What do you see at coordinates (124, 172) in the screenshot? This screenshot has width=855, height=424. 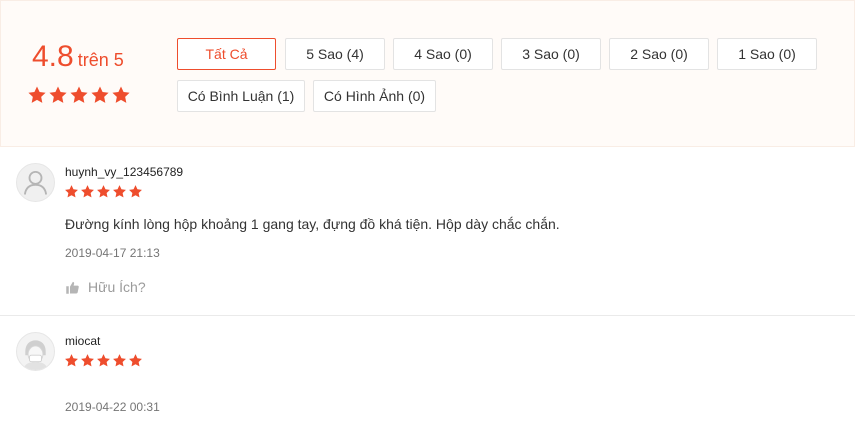 I see `reviewer-name: huynh_vy_123456789` at bounding box center [124, 172].